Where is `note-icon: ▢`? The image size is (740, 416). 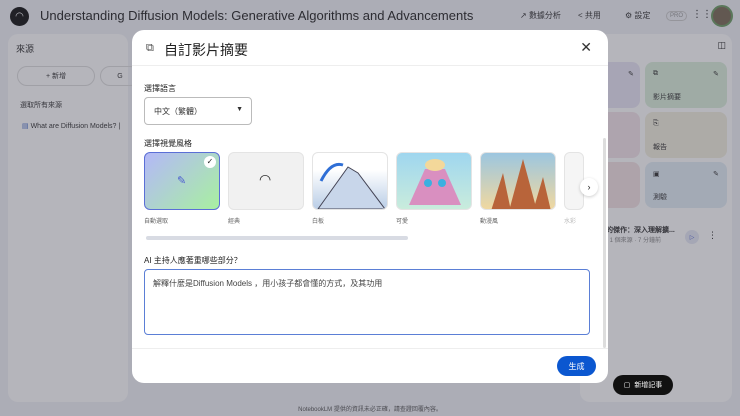
note-icon: ▢ is located at coordinates (627, 385).